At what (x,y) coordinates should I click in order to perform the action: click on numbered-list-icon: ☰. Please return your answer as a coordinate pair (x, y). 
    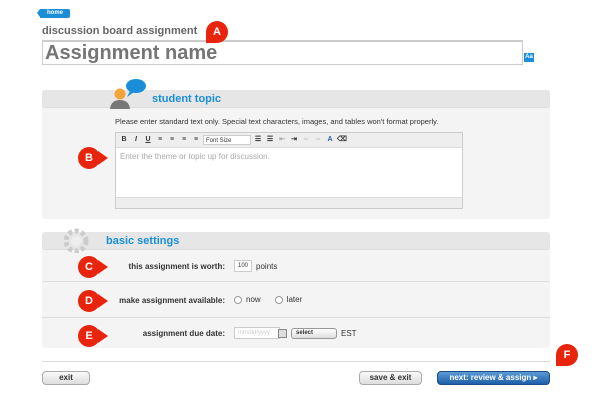
    Looking at the image, I should click on (270, 140).